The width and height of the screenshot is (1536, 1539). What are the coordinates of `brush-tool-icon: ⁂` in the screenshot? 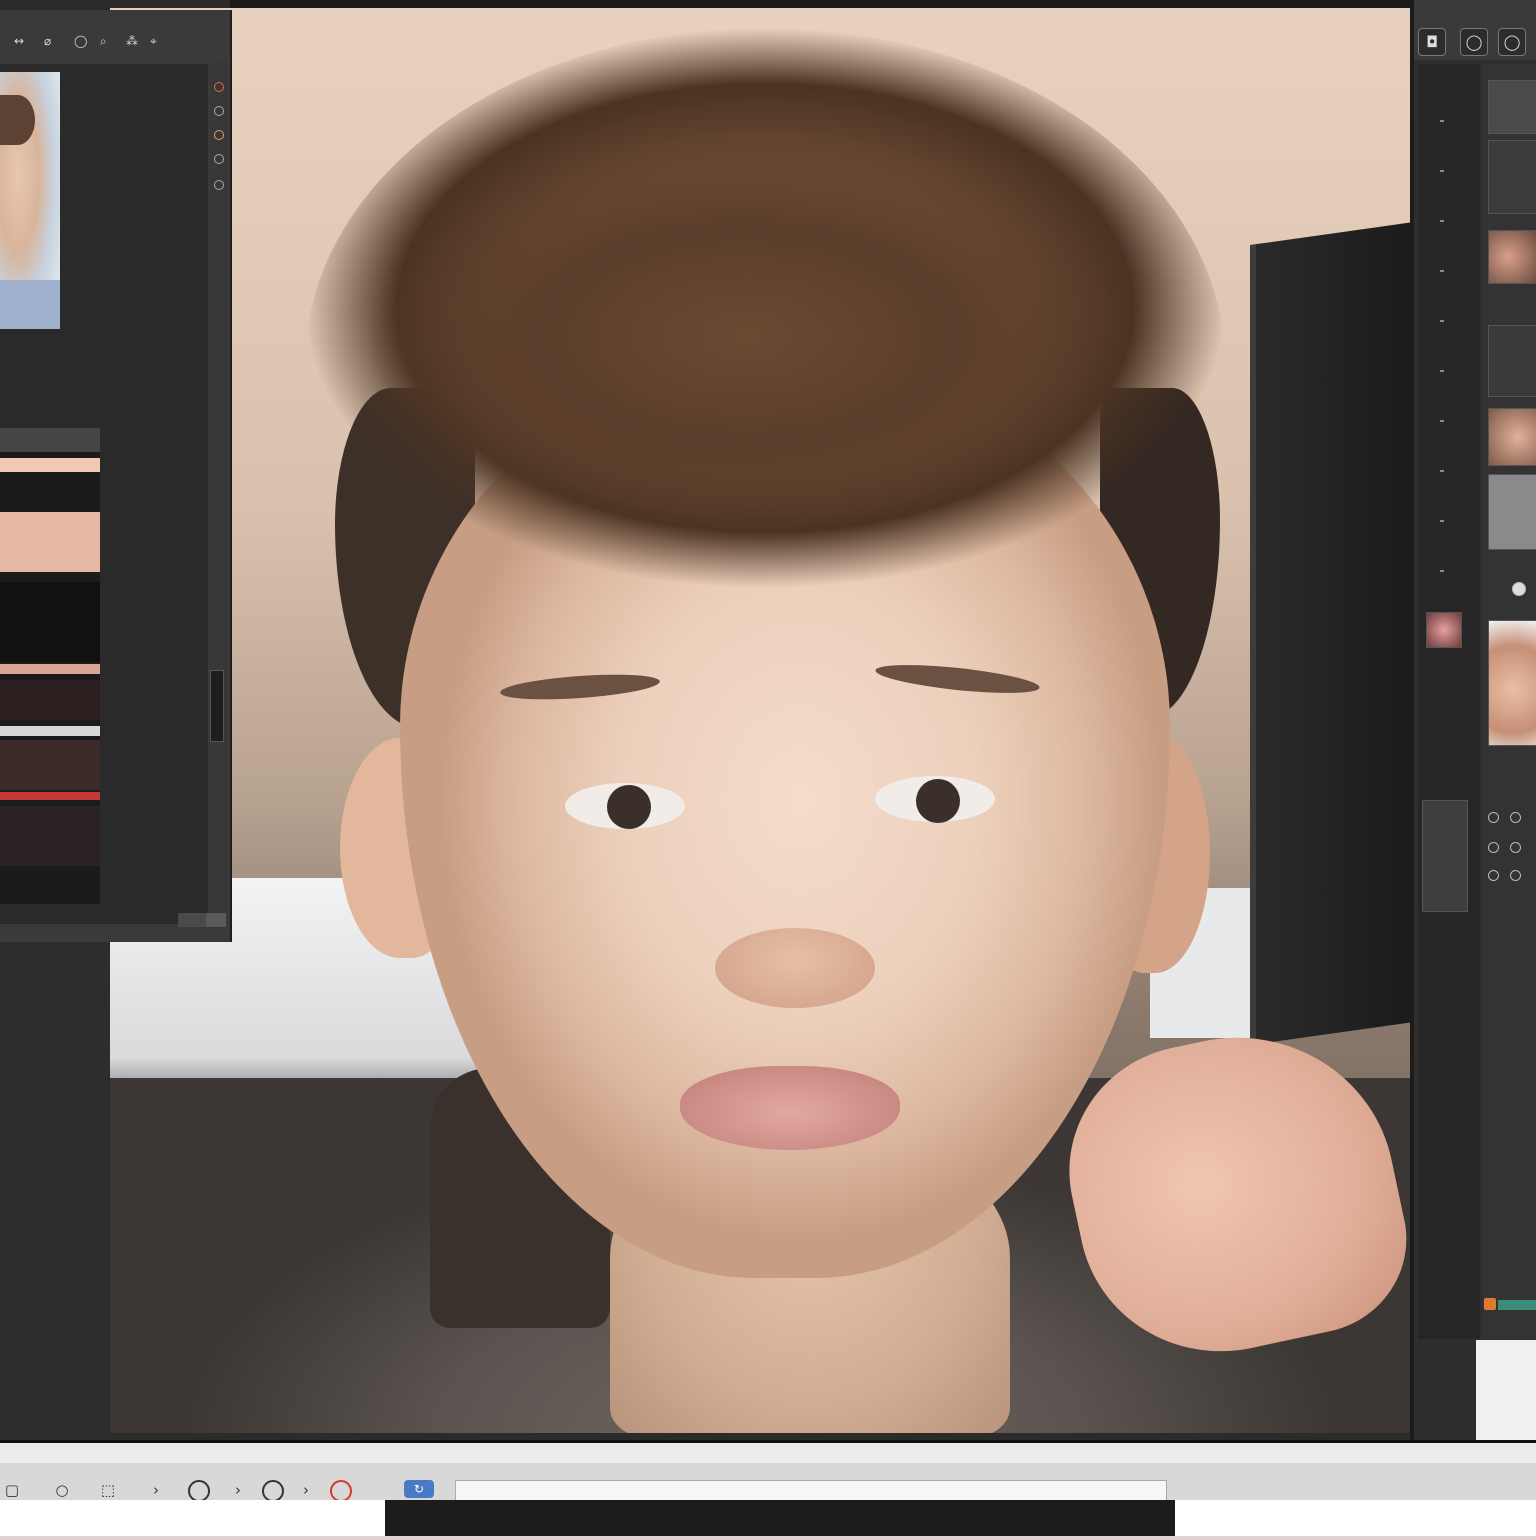 It's located at (132, 41).